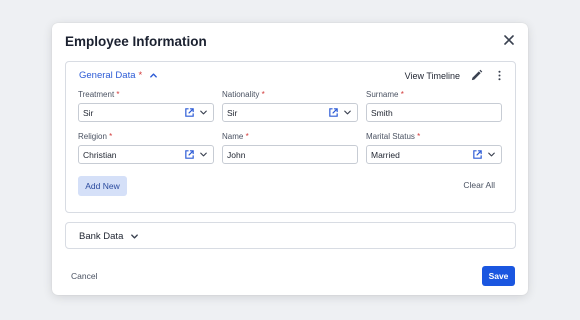 The height and width of the screenshot is (320, 580). I want to click on bank-data-header: Bank Data, so click(109, 236).